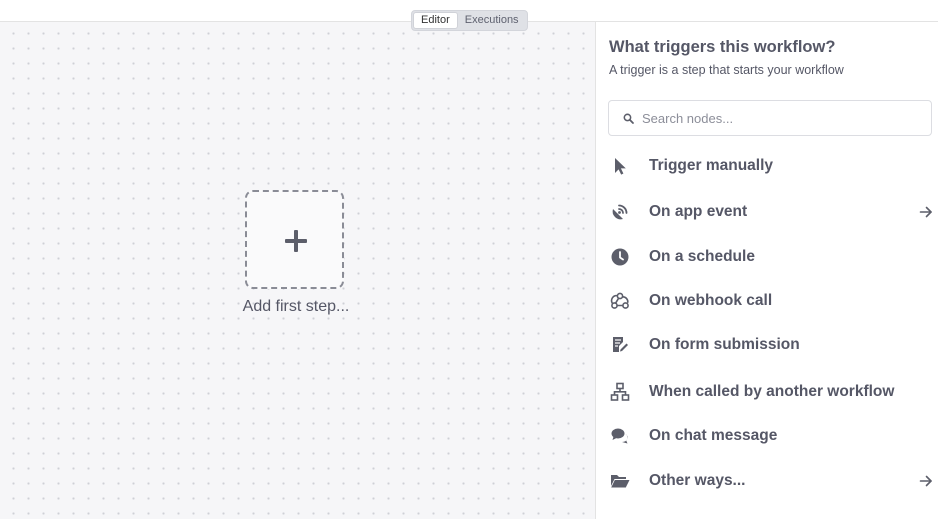 The width and height of the screenshot is (938, 519). Describe the element at coordinates (620, 345) in the screenshot. I see `form-icon` at that location.